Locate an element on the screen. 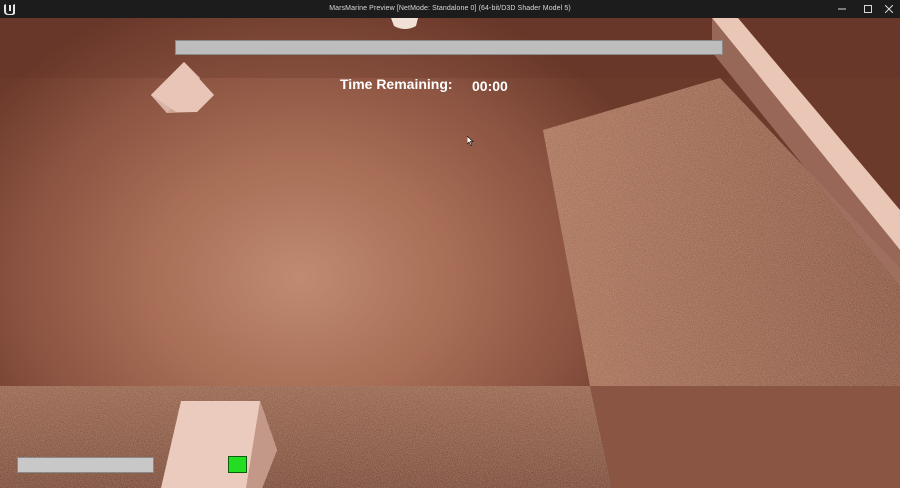 Image resolution: width=900 pixels, height=488 pixels. progress-bar-top is located at coordinates (449, 47).